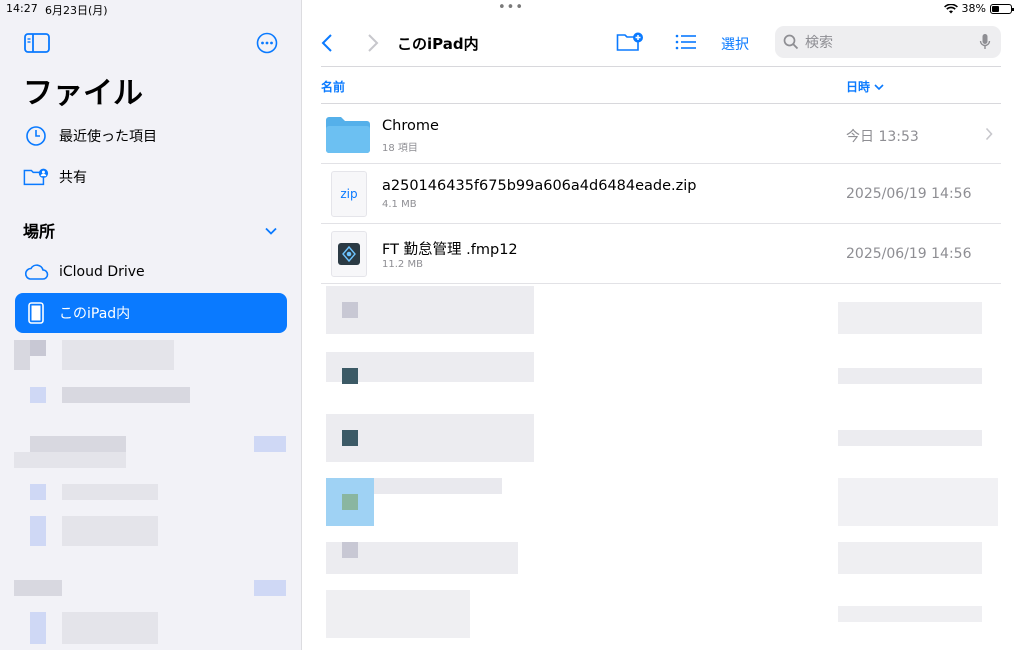  What do you see at coordinates (348, 136) in the screenshot?
I see `folder-icon` at bounding box center [348, 136].